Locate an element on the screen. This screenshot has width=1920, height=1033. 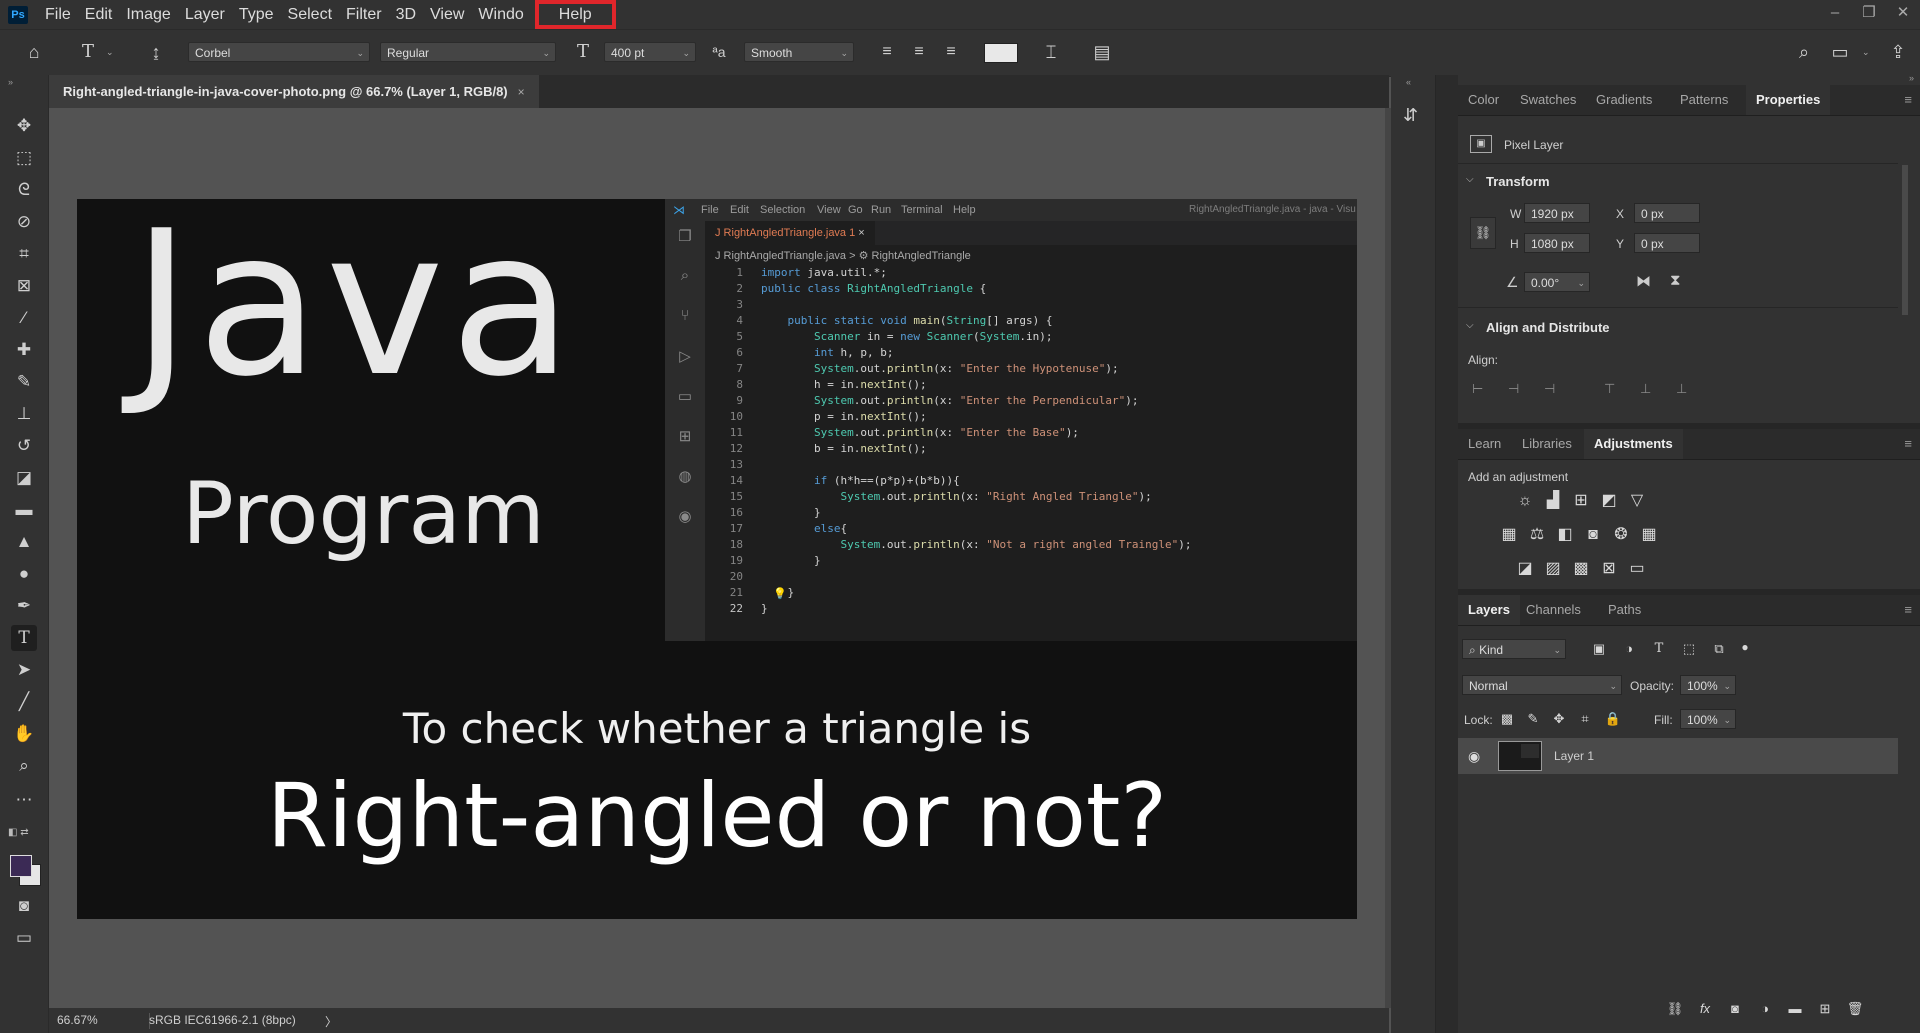
filter-smart-object-icon: ⧉ is located at coordinates (1719, 649).